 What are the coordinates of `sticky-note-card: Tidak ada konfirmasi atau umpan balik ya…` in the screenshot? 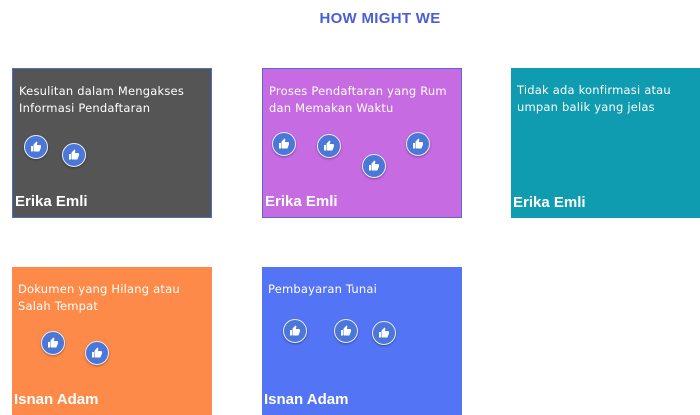 It's located at (605, 143).